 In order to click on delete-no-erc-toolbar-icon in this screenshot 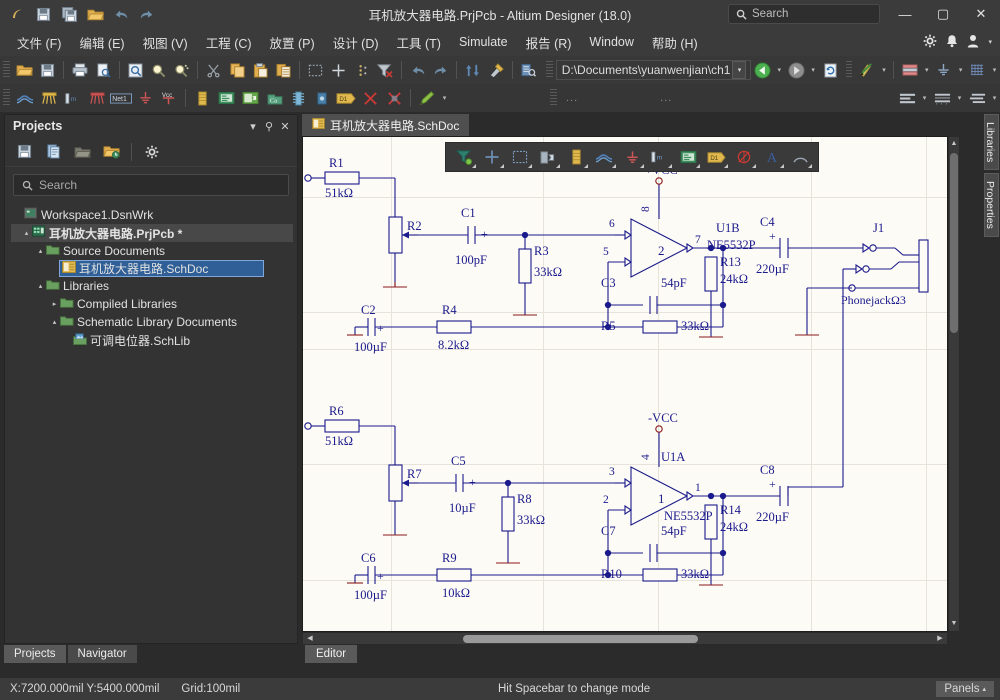, I will do `click(394, 98)`.